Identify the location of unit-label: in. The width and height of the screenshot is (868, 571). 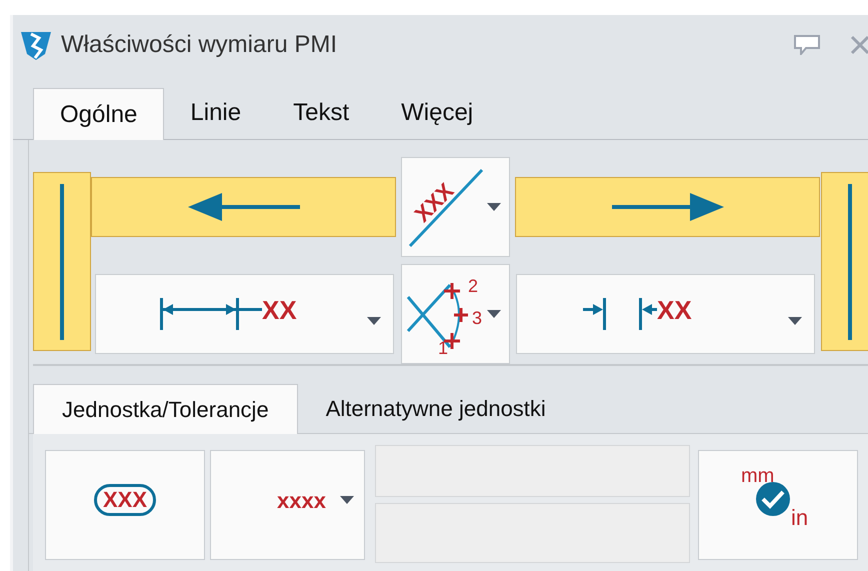
(799, 518).